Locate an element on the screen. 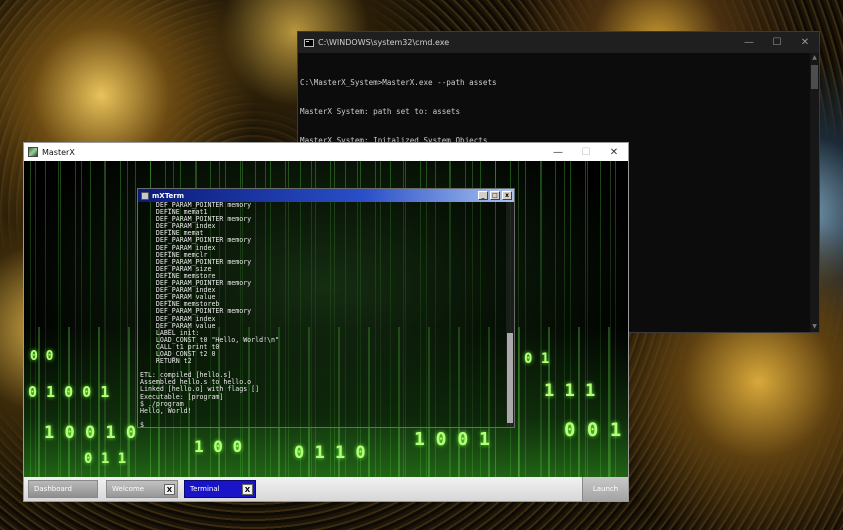  terminal-line: LOAD_CONST t2 0 is located at coordinates (178, 353).